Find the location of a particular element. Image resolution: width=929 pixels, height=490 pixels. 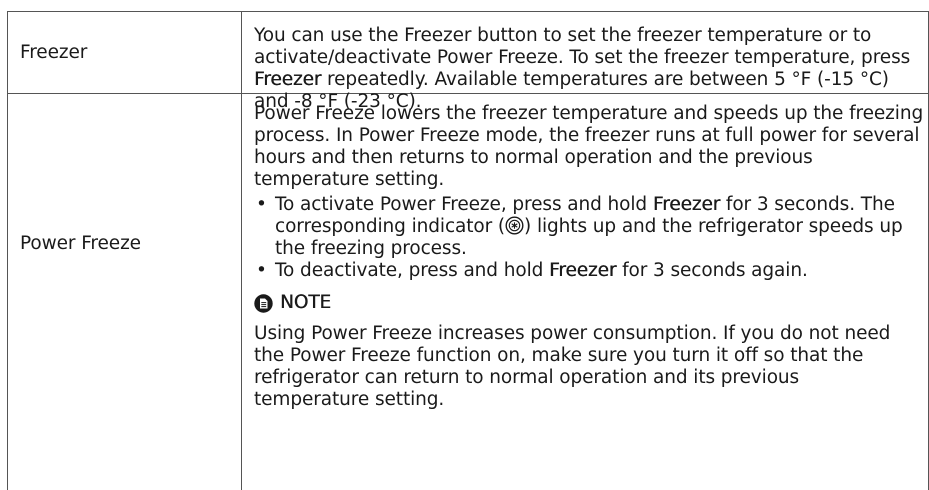

bullet-text: To activate Power Freeze, press and hold is located at coordinates (464, 204).